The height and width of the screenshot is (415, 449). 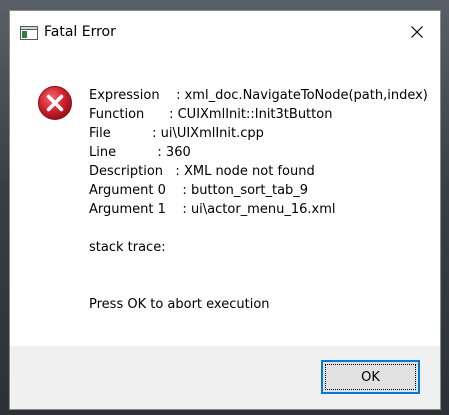 What do you see at coordinates (212, 209) in the screenshot?
I see `argument-1-line: Argument 1 : ui\actor_menu_16.xml` at bounding box center [212, 209].